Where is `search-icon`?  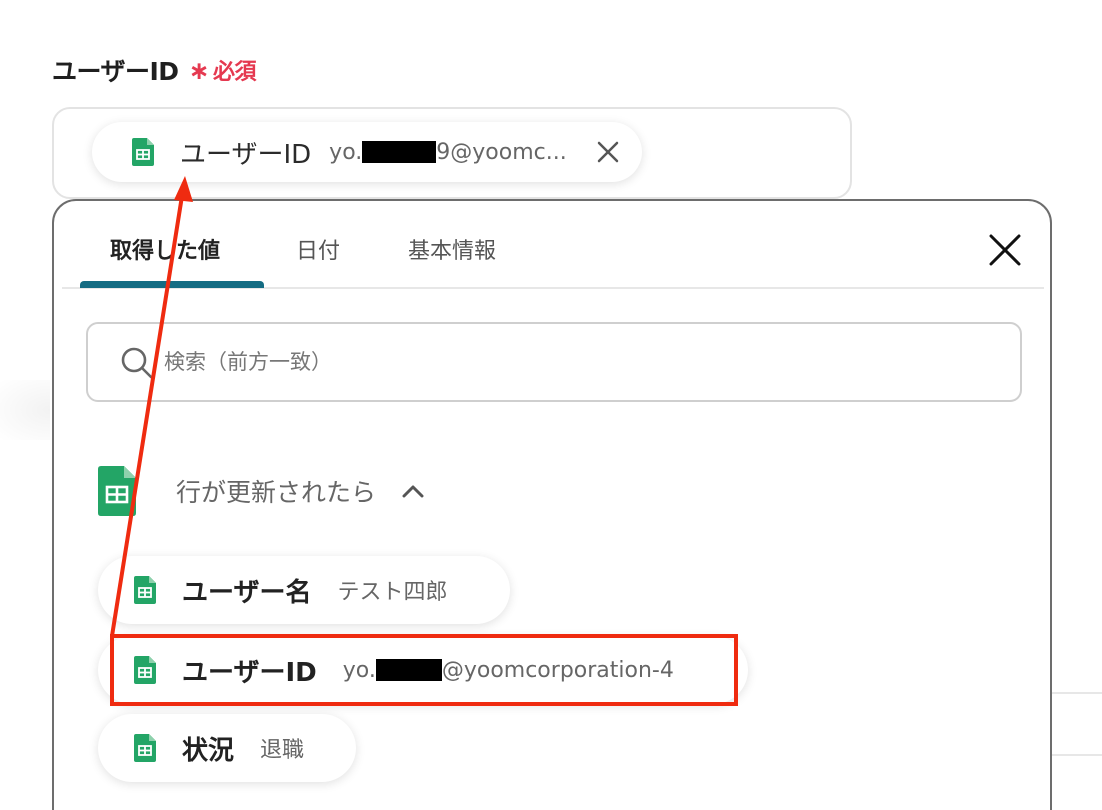 search-icon is located at coordinates (137, 363).